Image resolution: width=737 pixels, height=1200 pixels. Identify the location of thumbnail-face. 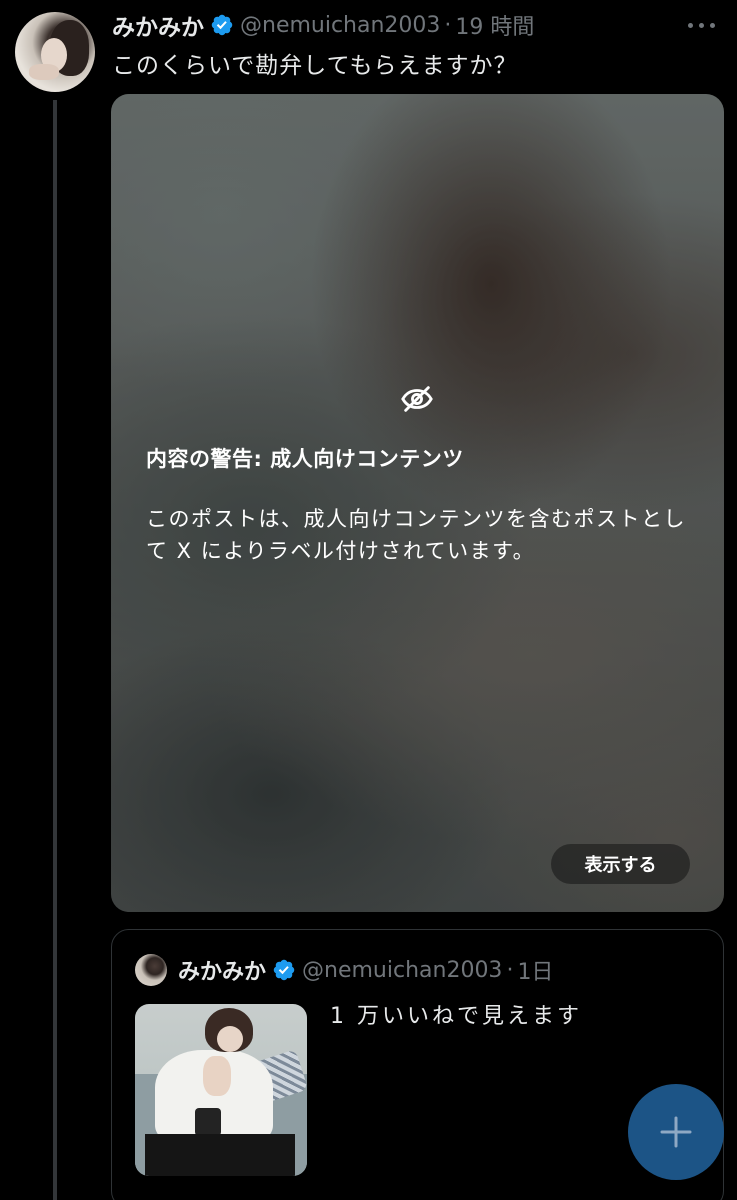
(230, 1039).